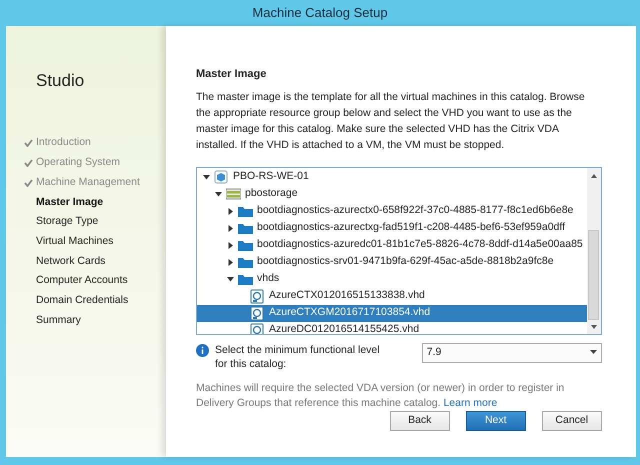 The height and width of the screenshot is (465, 640). I want to click on wizard-step: Master Image, so click(101, 202).